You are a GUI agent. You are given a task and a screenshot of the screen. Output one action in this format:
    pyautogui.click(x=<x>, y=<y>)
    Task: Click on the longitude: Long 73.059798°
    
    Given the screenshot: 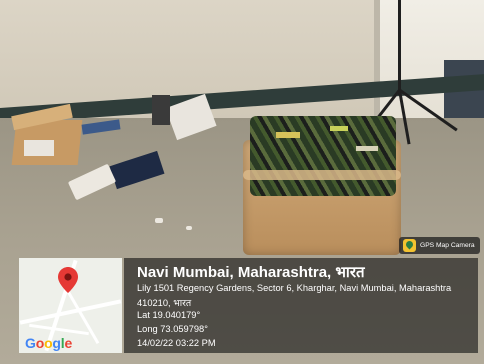 What is the action you would take?
    pyautogui.click(x=172, y=329)
    